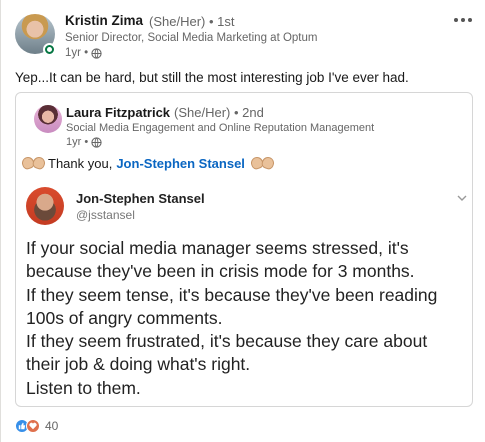  What do you see at coordinates (104, 20) in the screenshot?
I see `author-name: Kristin Zima` at bounding box center [104, 20].